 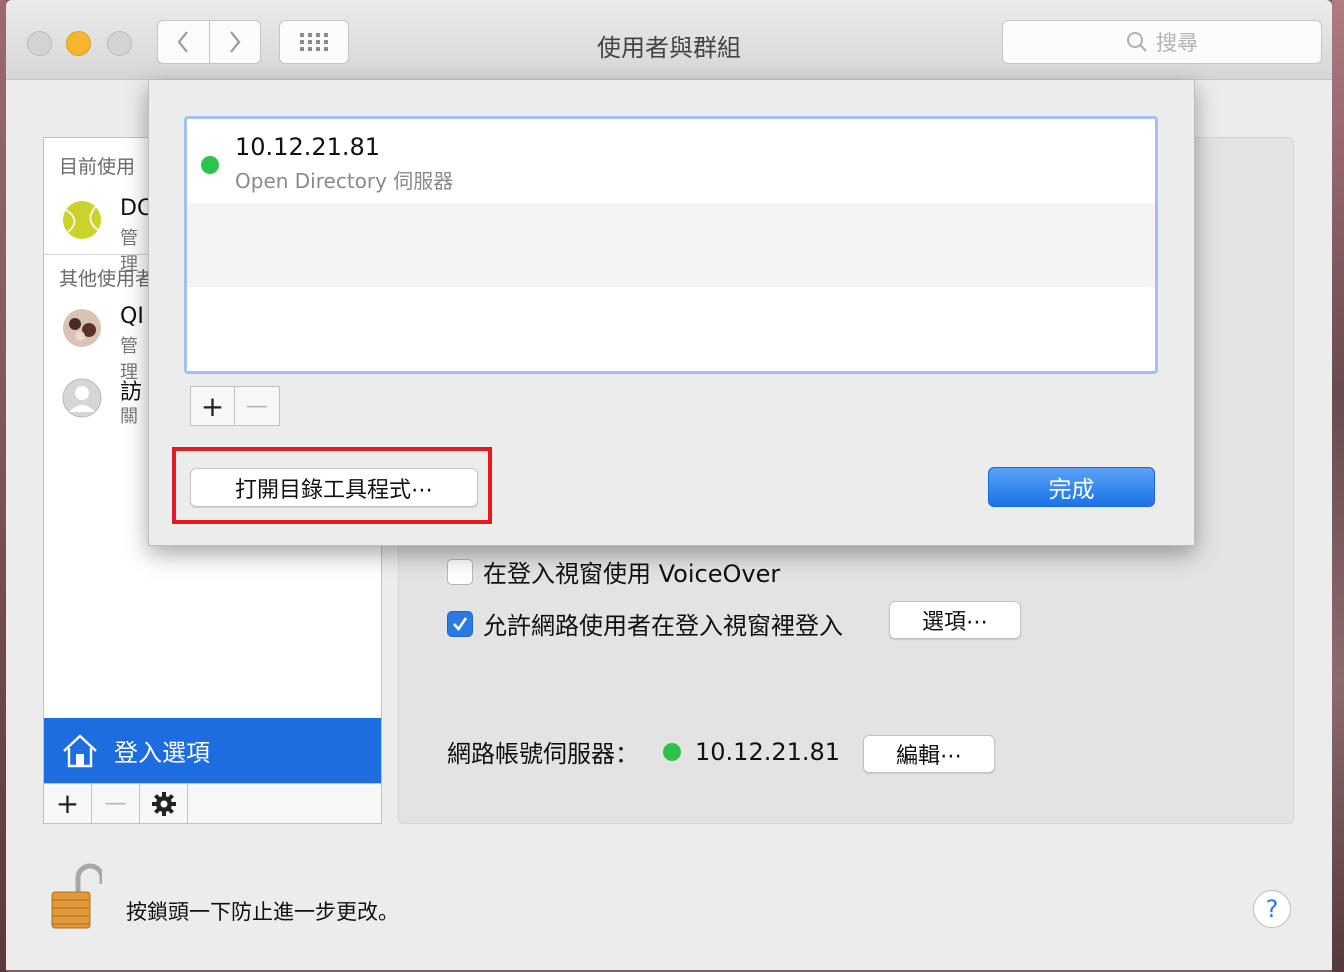 What do you see at coordinates (132, 316) in the screenshot?
I see `other-user-name: QI` at bounding box center [132, 316].